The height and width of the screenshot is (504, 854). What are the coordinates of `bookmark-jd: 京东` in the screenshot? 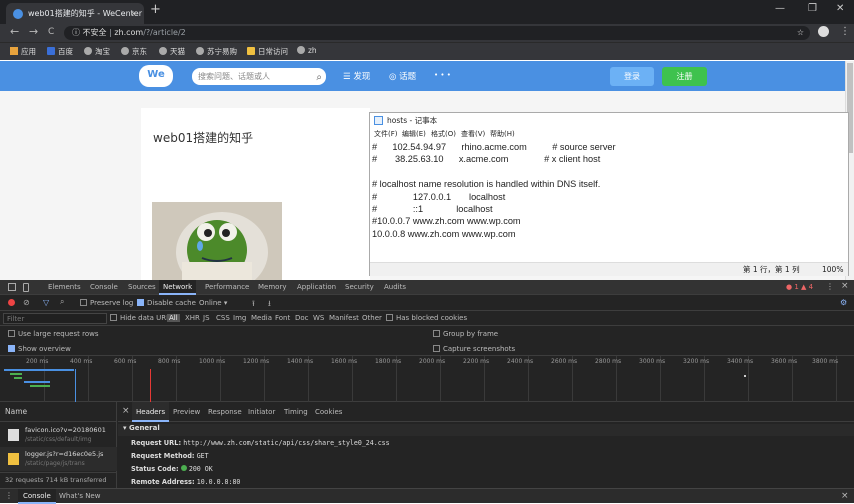 It's located at (134, 51).